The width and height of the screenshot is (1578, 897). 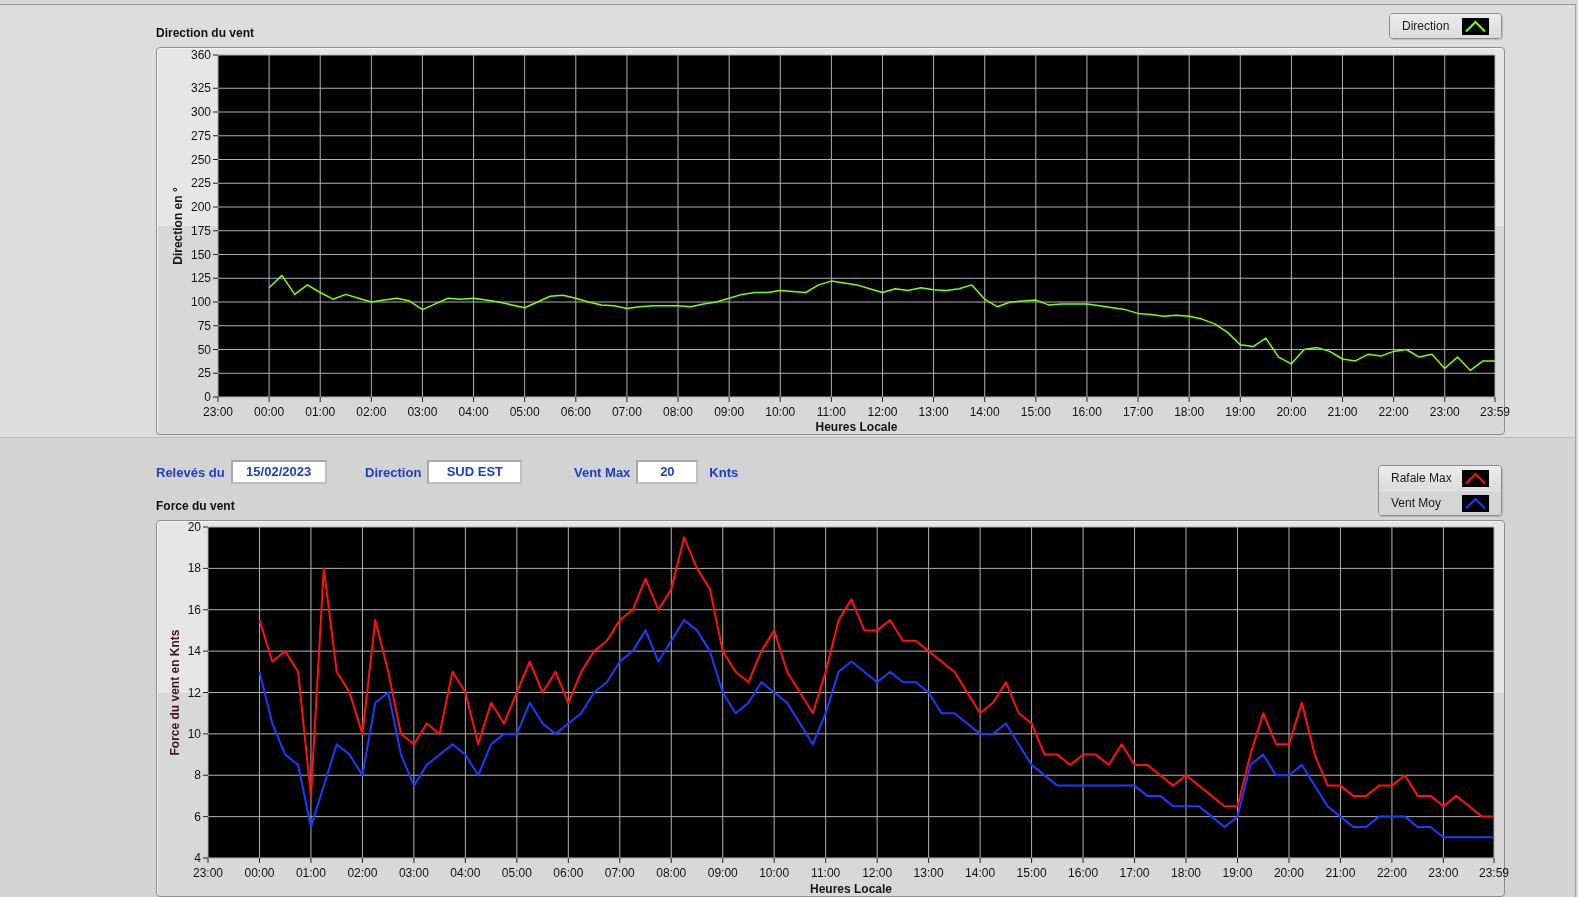 I want to click on legend-label: Rafale Max, so click(x=1421, y=478).